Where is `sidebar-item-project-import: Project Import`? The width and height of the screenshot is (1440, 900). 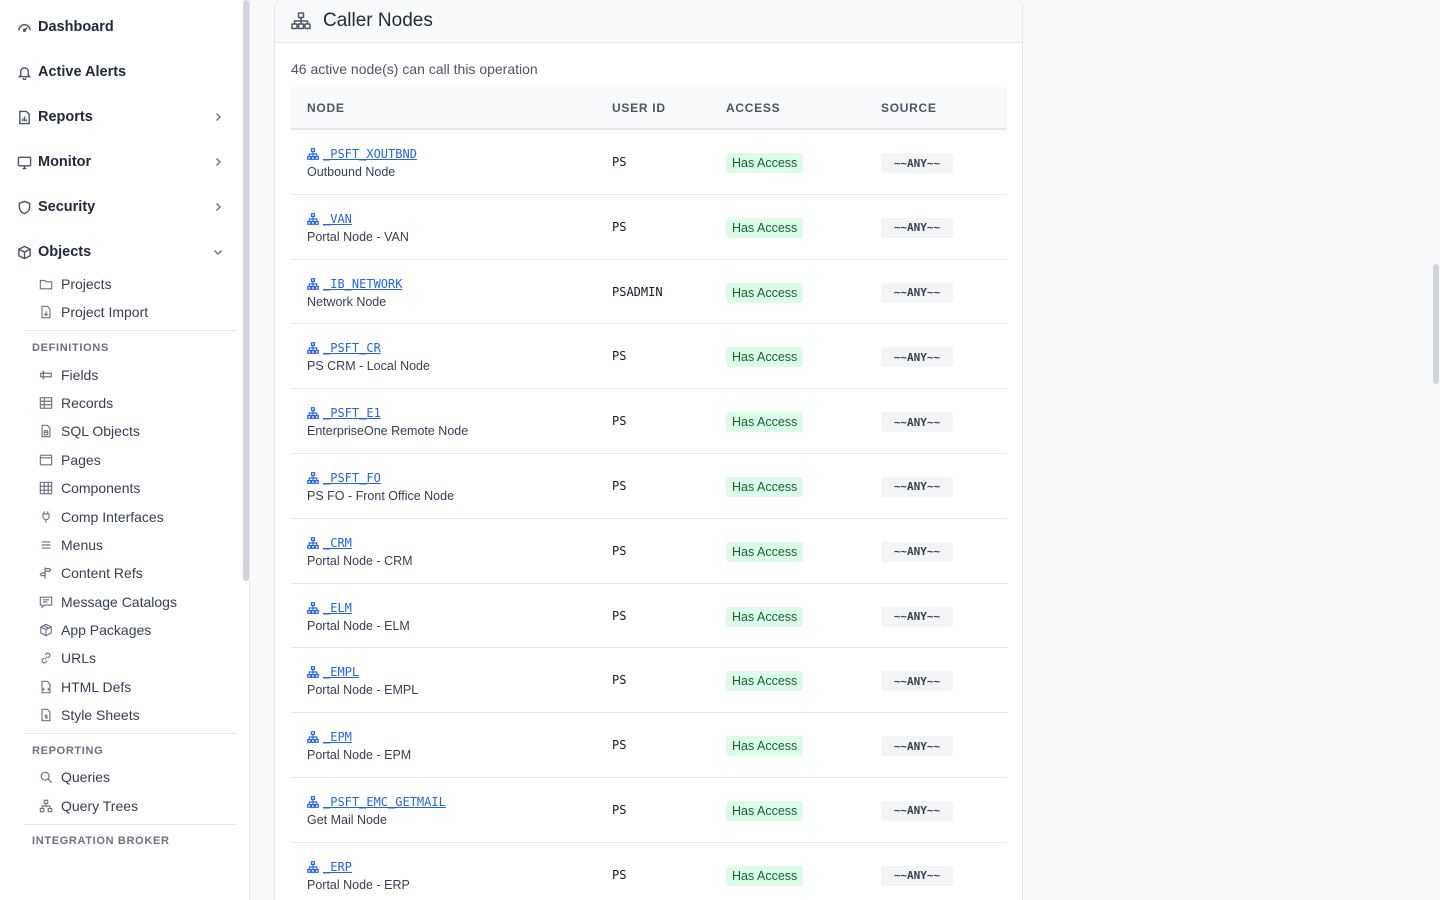
sidebar-item-project-import: Project Import is located at coordinates (136, 312).